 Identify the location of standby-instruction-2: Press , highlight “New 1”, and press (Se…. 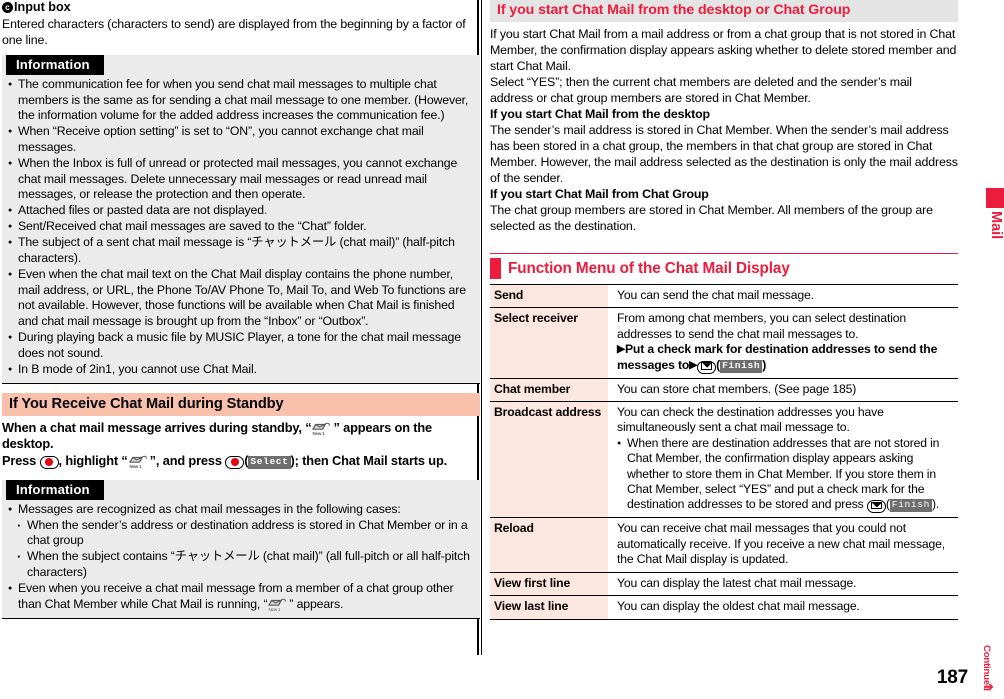
(241, 461).